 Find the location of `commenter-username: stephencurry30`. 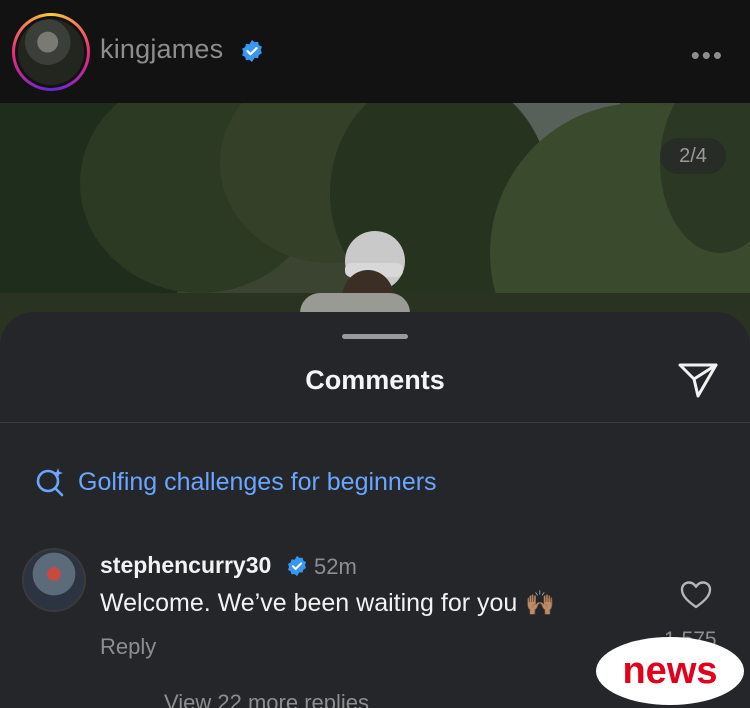

commenter-username: stephencurry30 is located at coordinates (185, 565).